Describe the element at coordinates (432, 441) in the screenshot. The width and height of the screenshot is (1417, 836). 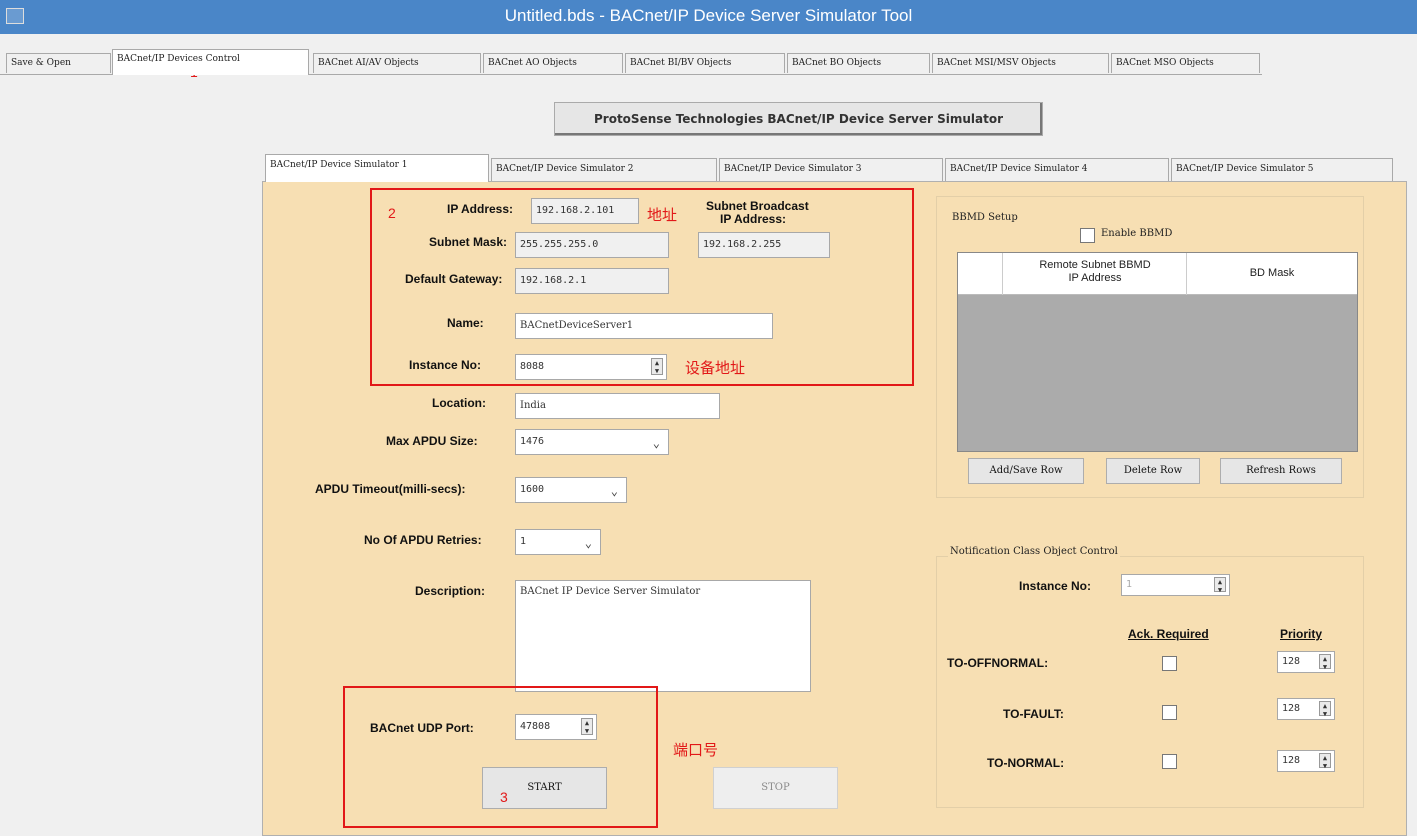
I see `max-apdu-size-label: Max APDU Size:` at that location.